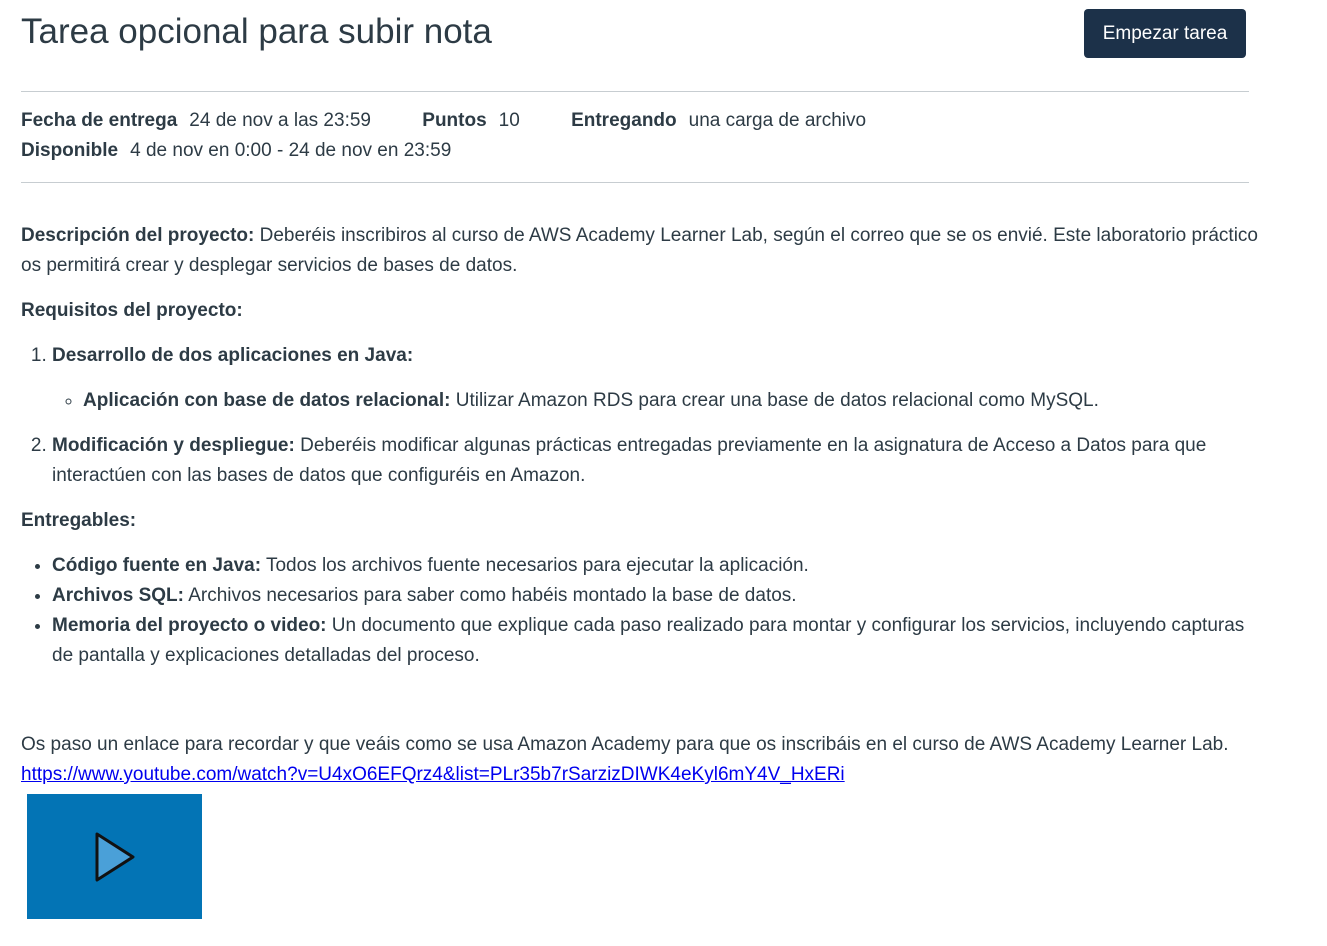 The height and width of the screenshot is (946, 1327). Describe the element at coordinates (118, 595) in the screenshot. I see `deliverable-2-label: Archivos SQL:` at that location.